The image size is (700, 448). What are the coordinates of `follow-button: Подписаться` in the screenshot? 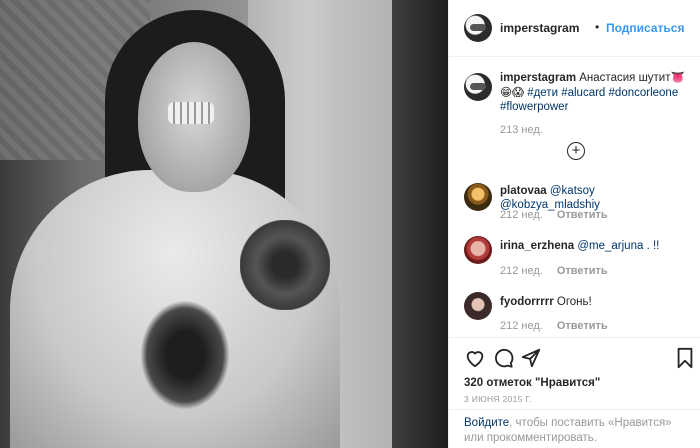 It's located at (645, 28).